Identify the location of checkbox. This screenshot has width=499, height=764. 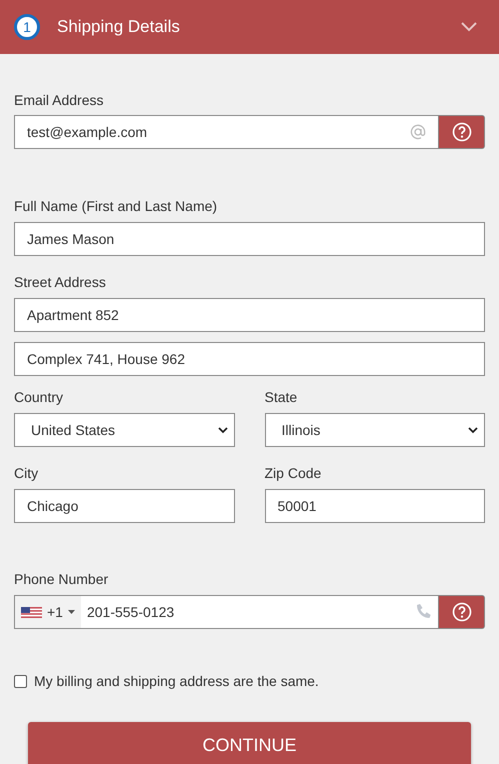
(20, 681).